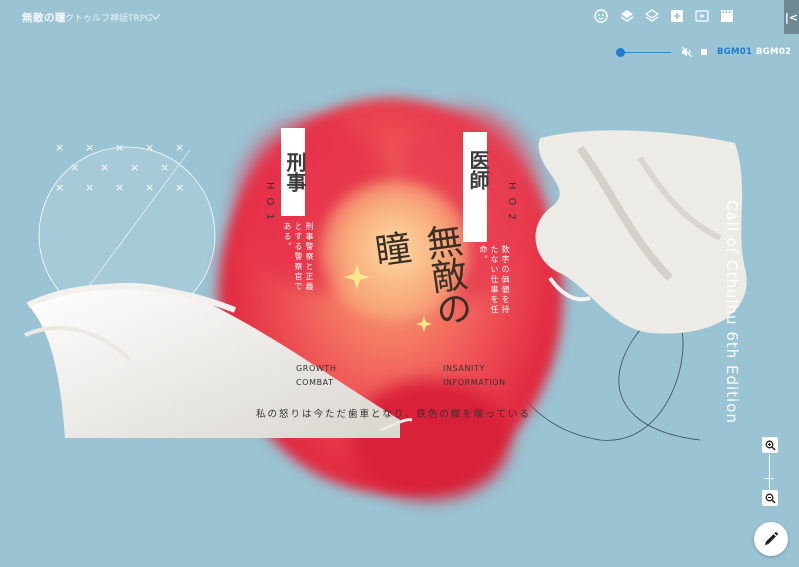 The height and width of the screenshot is (567, 799). What do you see at coordinates (298, 257) in the screenshot?
I see `ho1-desc: 刑事警察と正義とする警察官である。` at bounding box center [298, 257].